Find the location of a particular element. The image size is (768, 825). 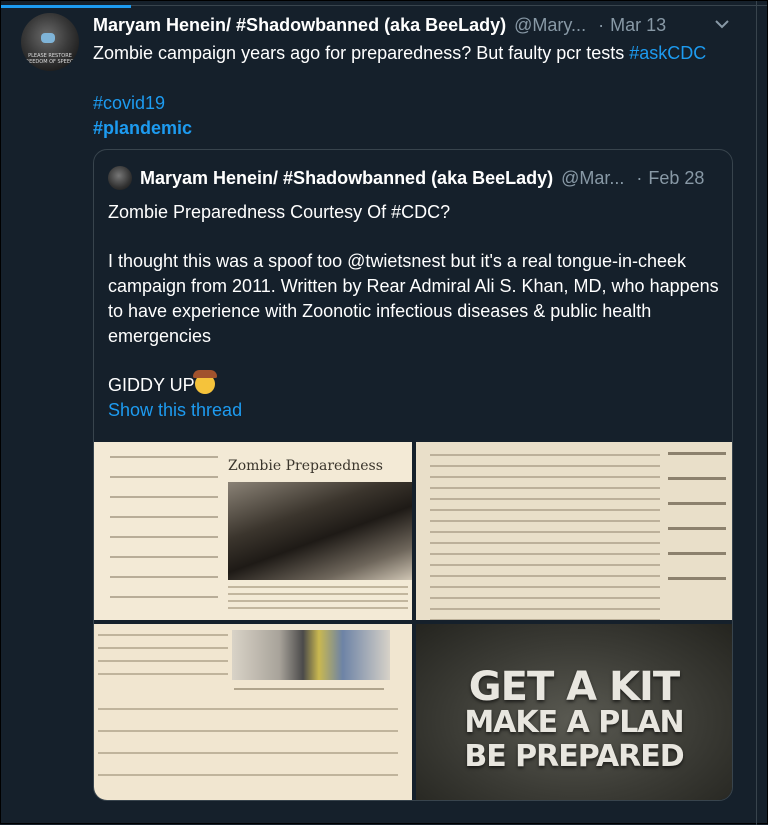

quoted-paragraph-3: GIDDY UP is located at coordinates (151, 385).